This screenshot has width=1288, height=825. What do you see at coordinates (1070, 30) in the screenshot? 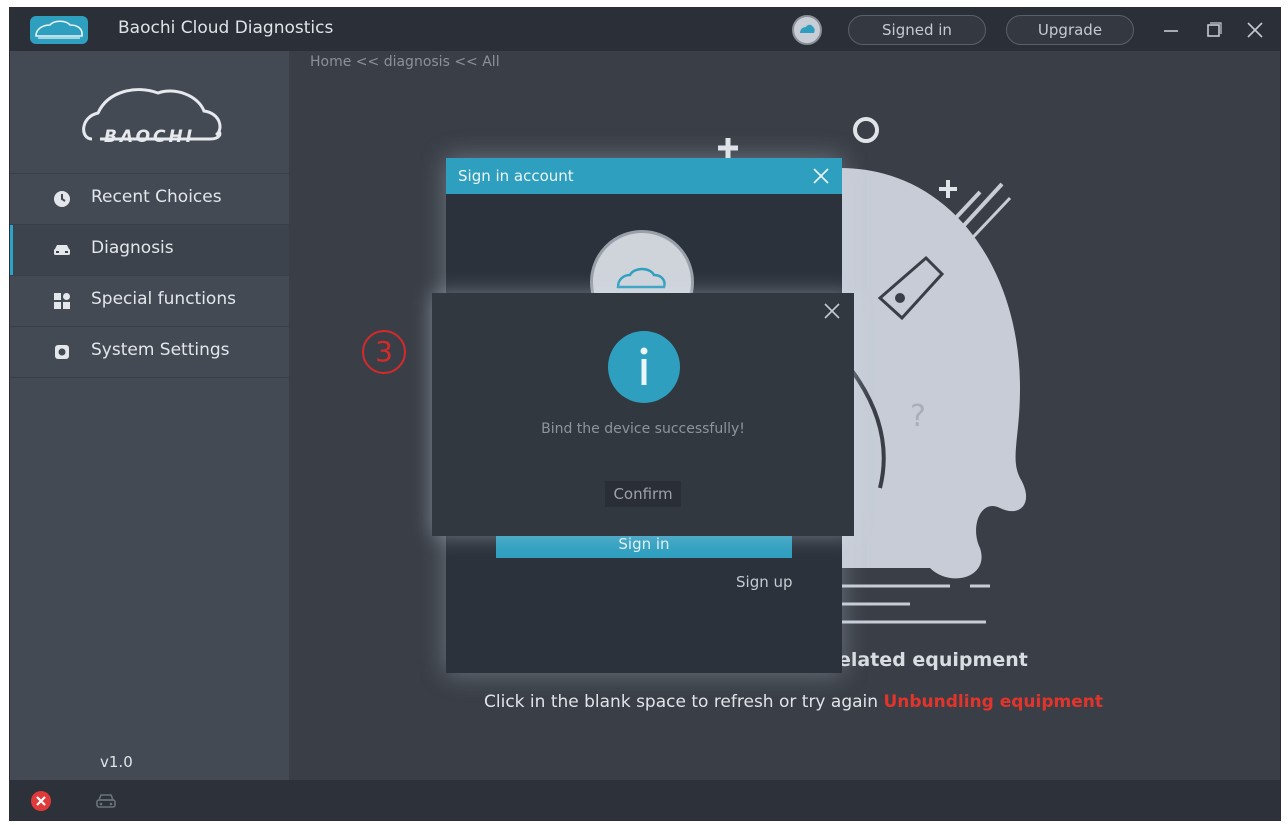
I see `upgrade-button: Upgrade` at bounding box center [1070, 30].